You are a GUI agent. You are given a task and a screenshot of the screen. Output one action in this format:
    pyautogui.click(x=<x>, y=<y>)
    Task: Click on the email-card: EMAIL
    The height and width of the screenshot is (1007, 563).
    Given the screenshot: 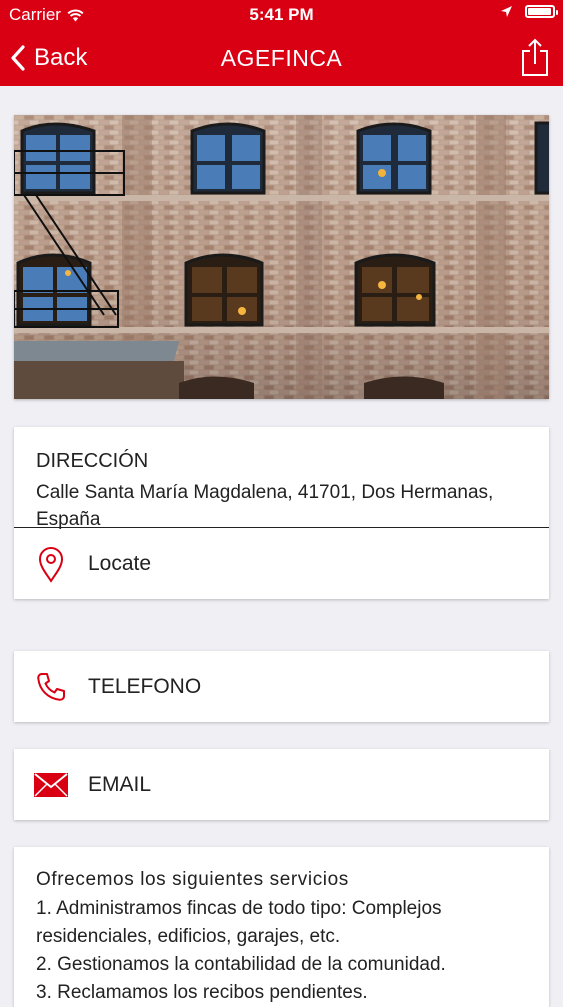 What is the action you would take?
    pyautogui.click(x=281, y=784)
    